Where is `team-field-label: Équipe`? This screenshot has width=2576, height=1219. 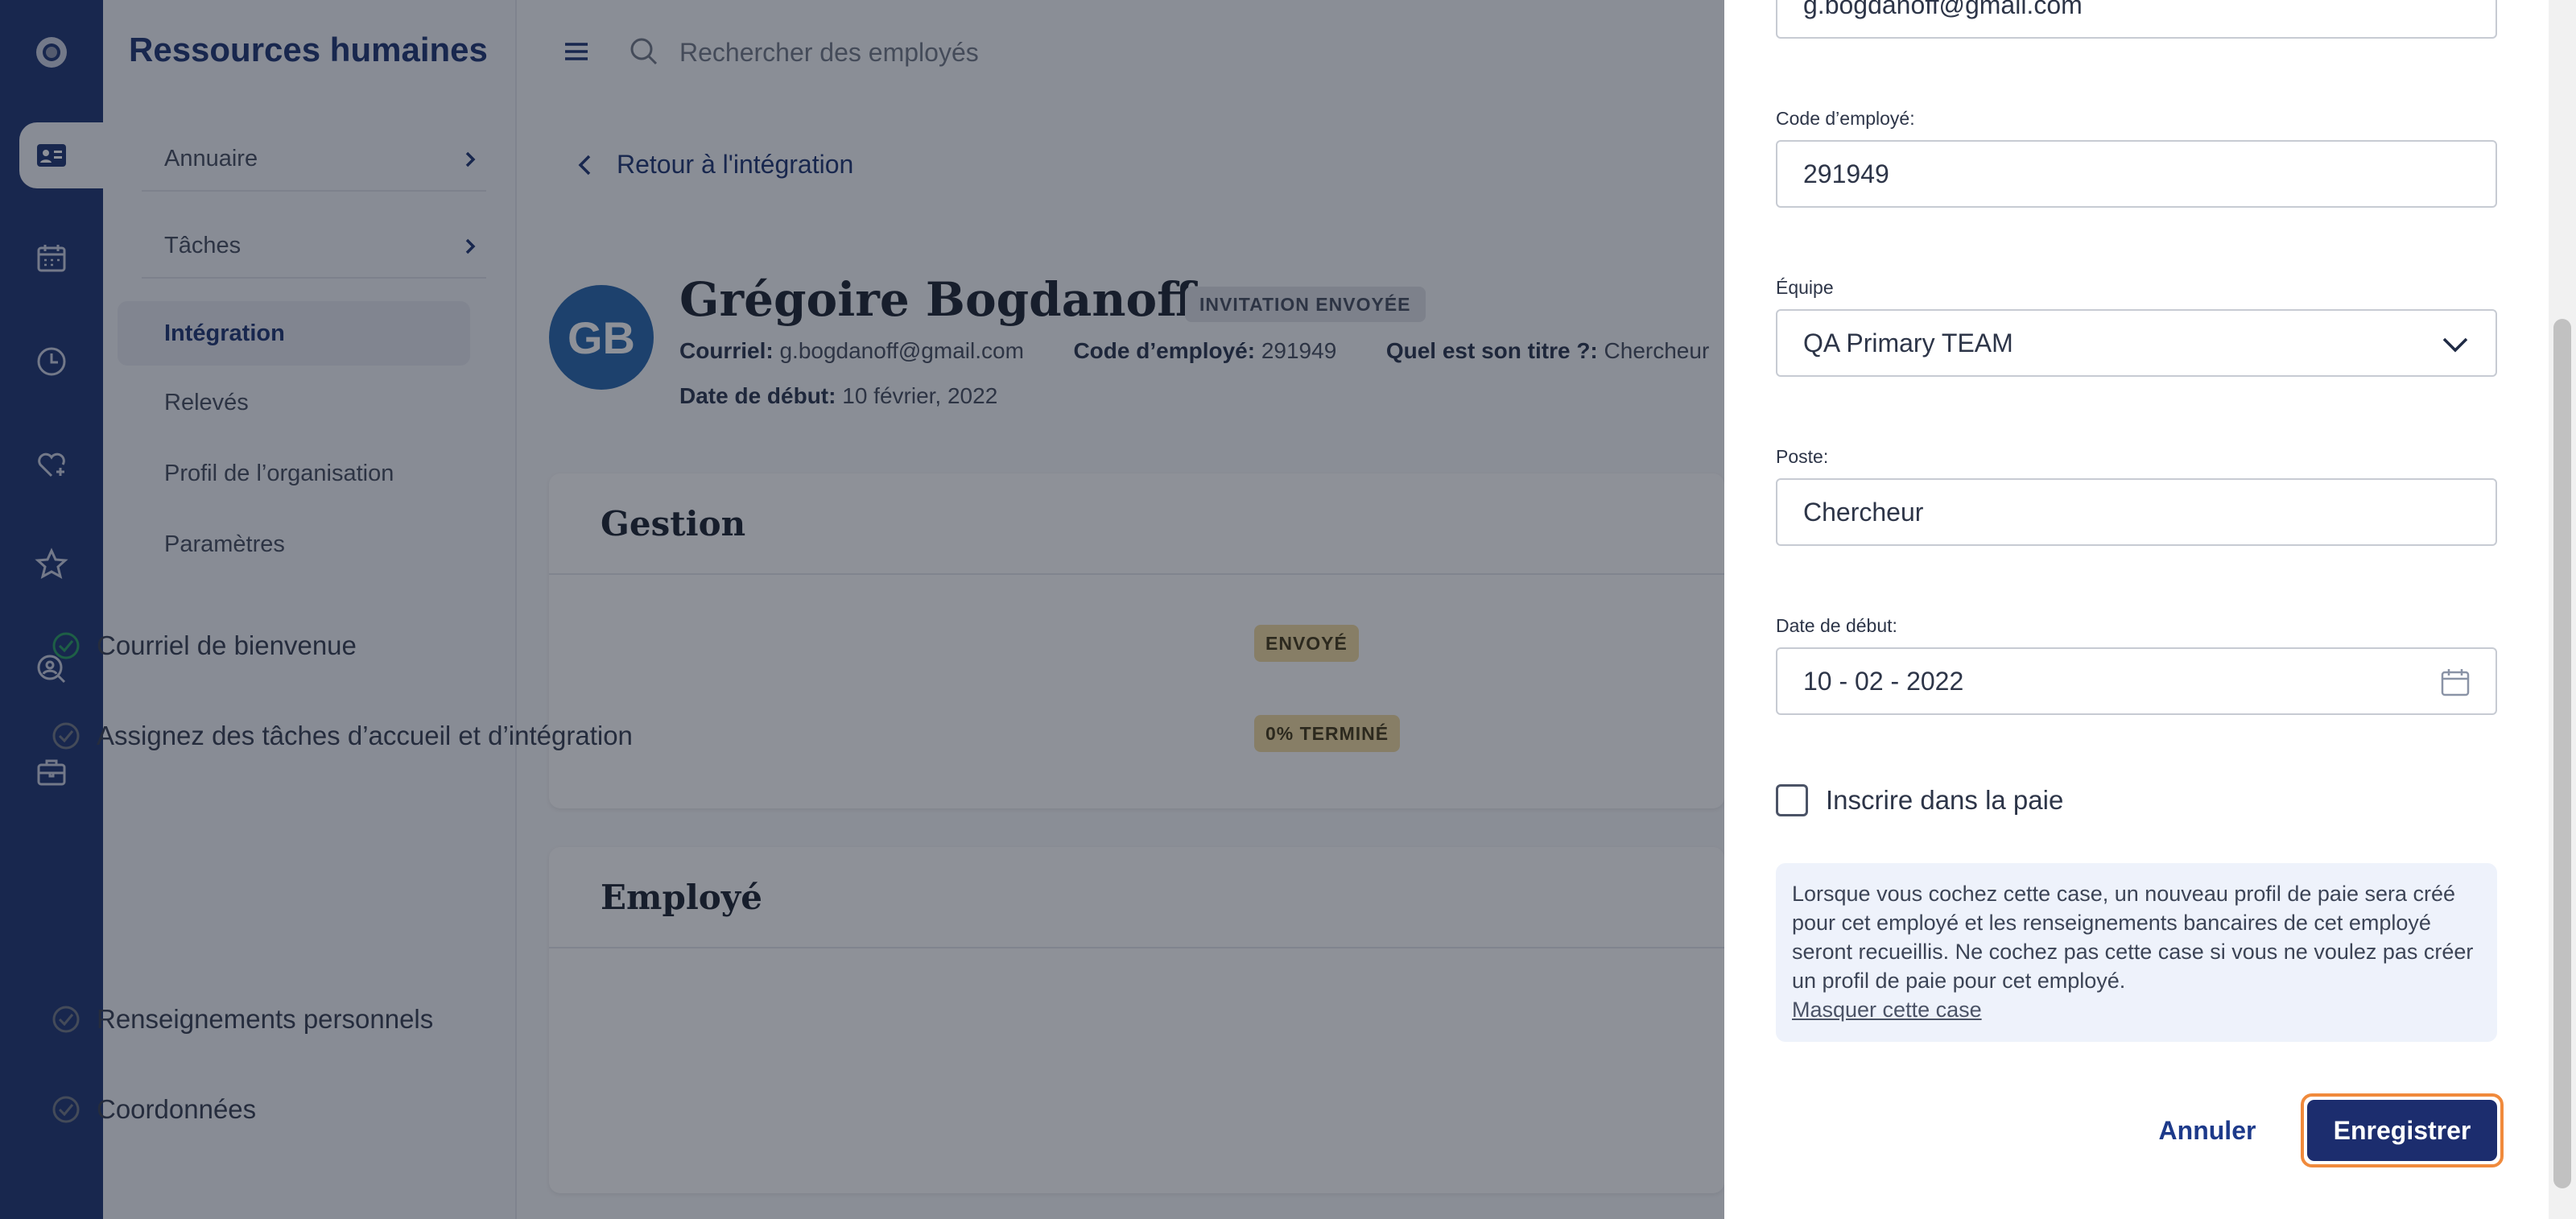 team-field-label: Équipe is located at coordinates (1805, 287).